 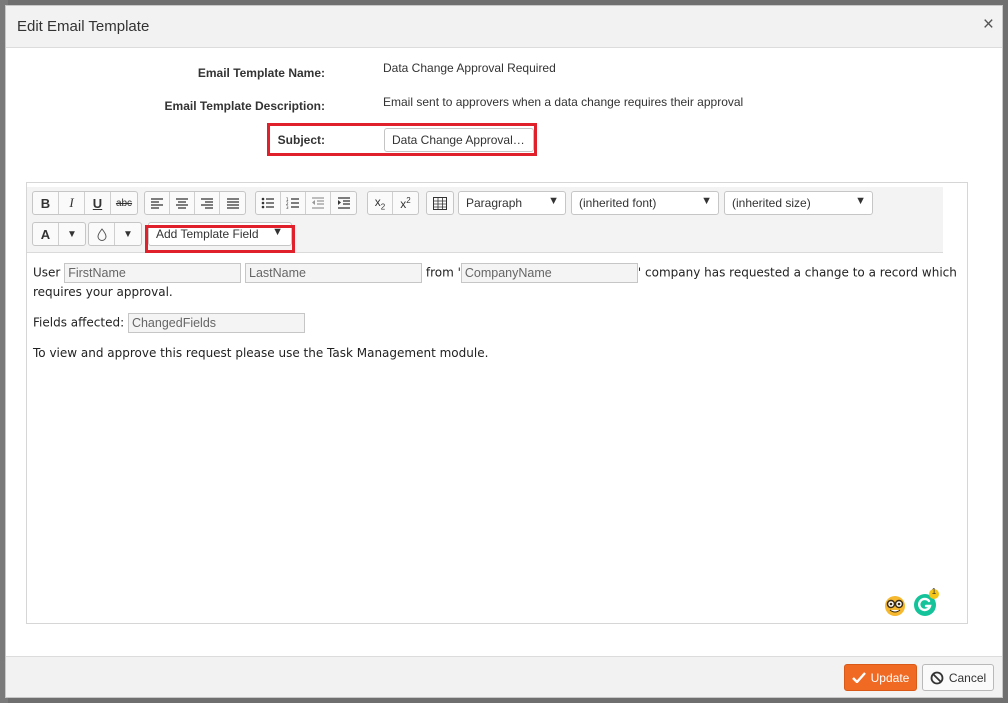 What do you see at coordinates (937, 677) in the screenshot?
I see `cancel-icon` at bounding box center [937, 677].